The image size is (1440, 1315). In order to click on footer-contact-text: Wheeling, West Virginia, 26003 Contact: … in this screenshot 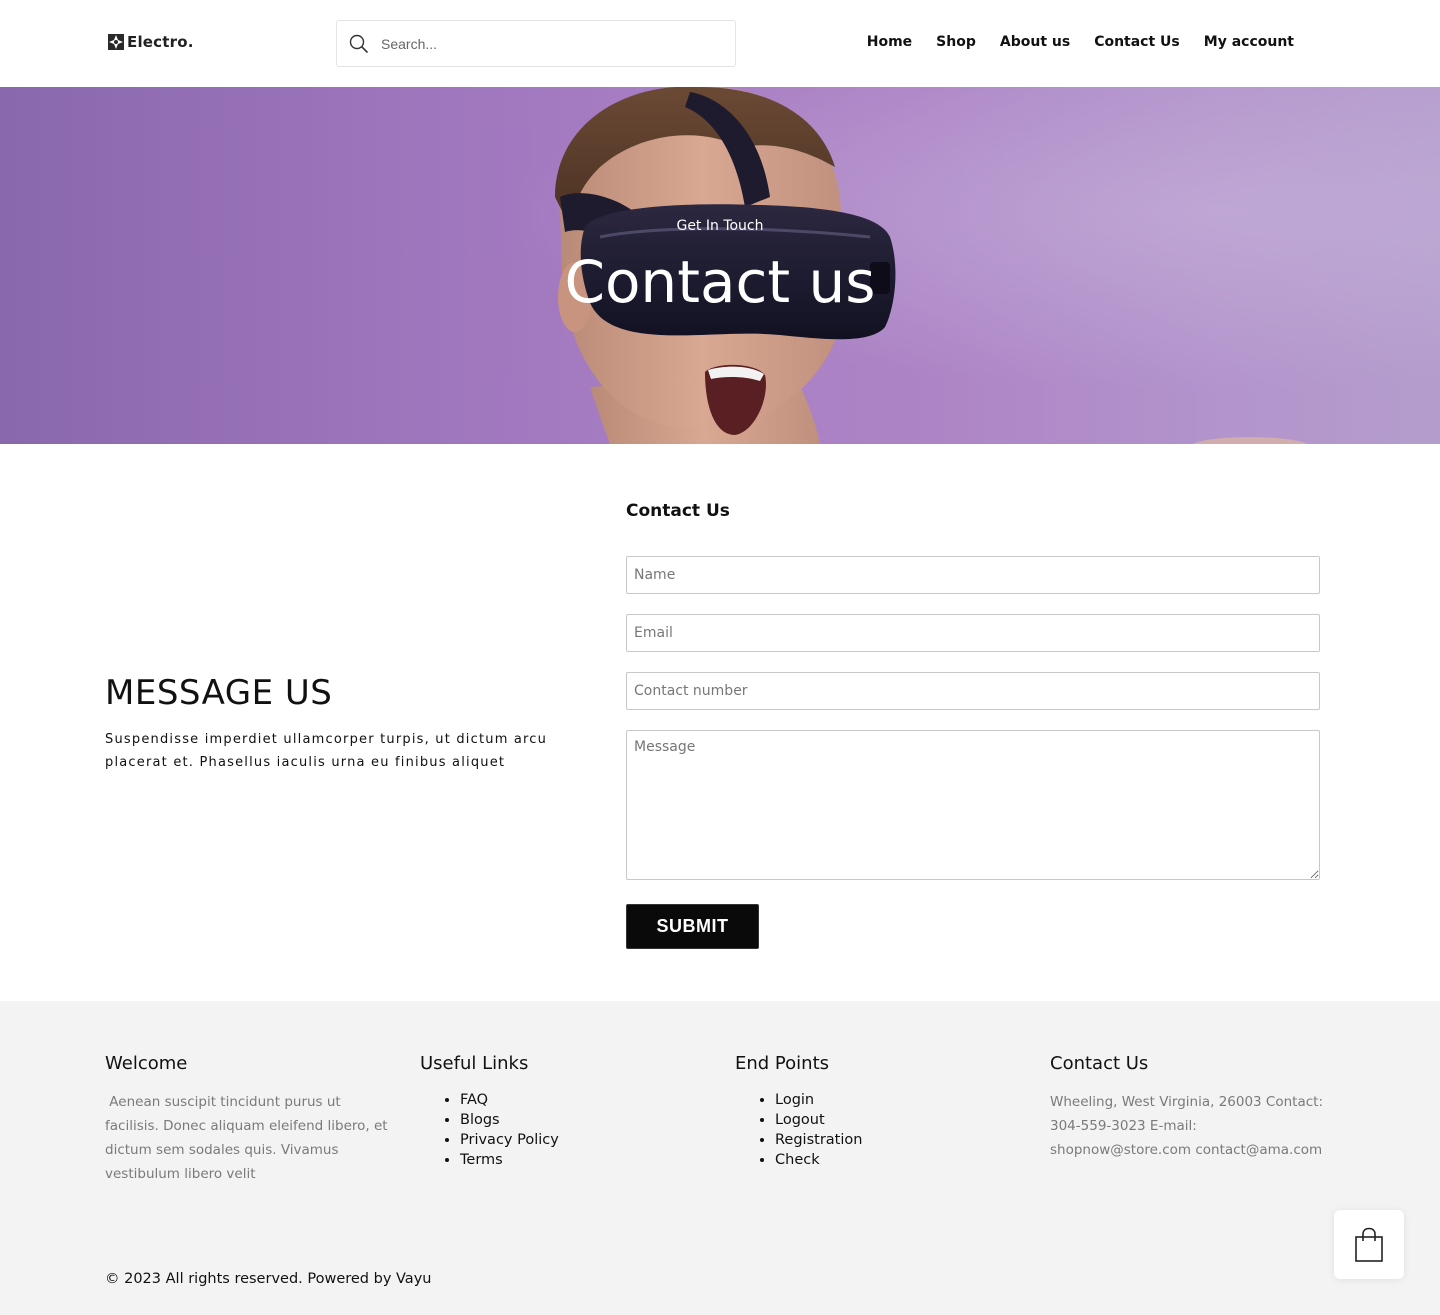, I will do `click(1186, 1126)`.